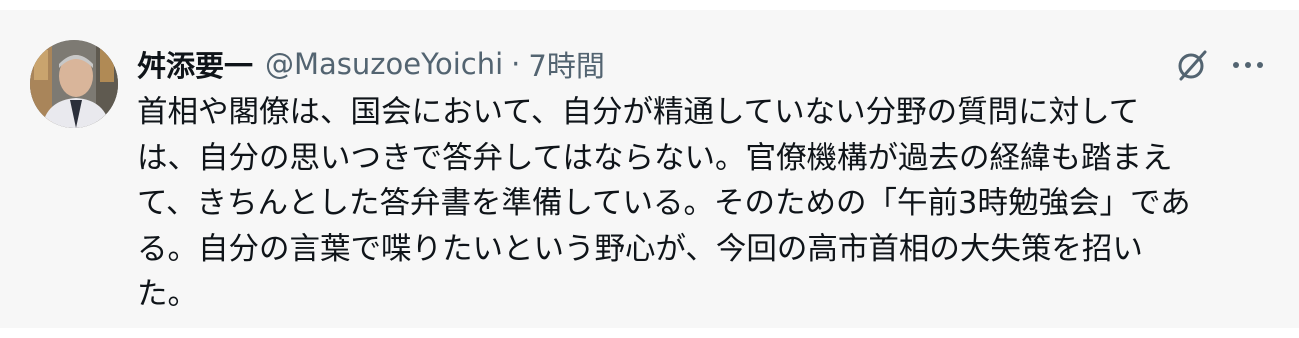 The height and width of the screenshot is (338, 1299). Describe the element at coordinates (384, 64) in the screenshot. I see `author-handle: @MasuzoeYoichi` at that location.